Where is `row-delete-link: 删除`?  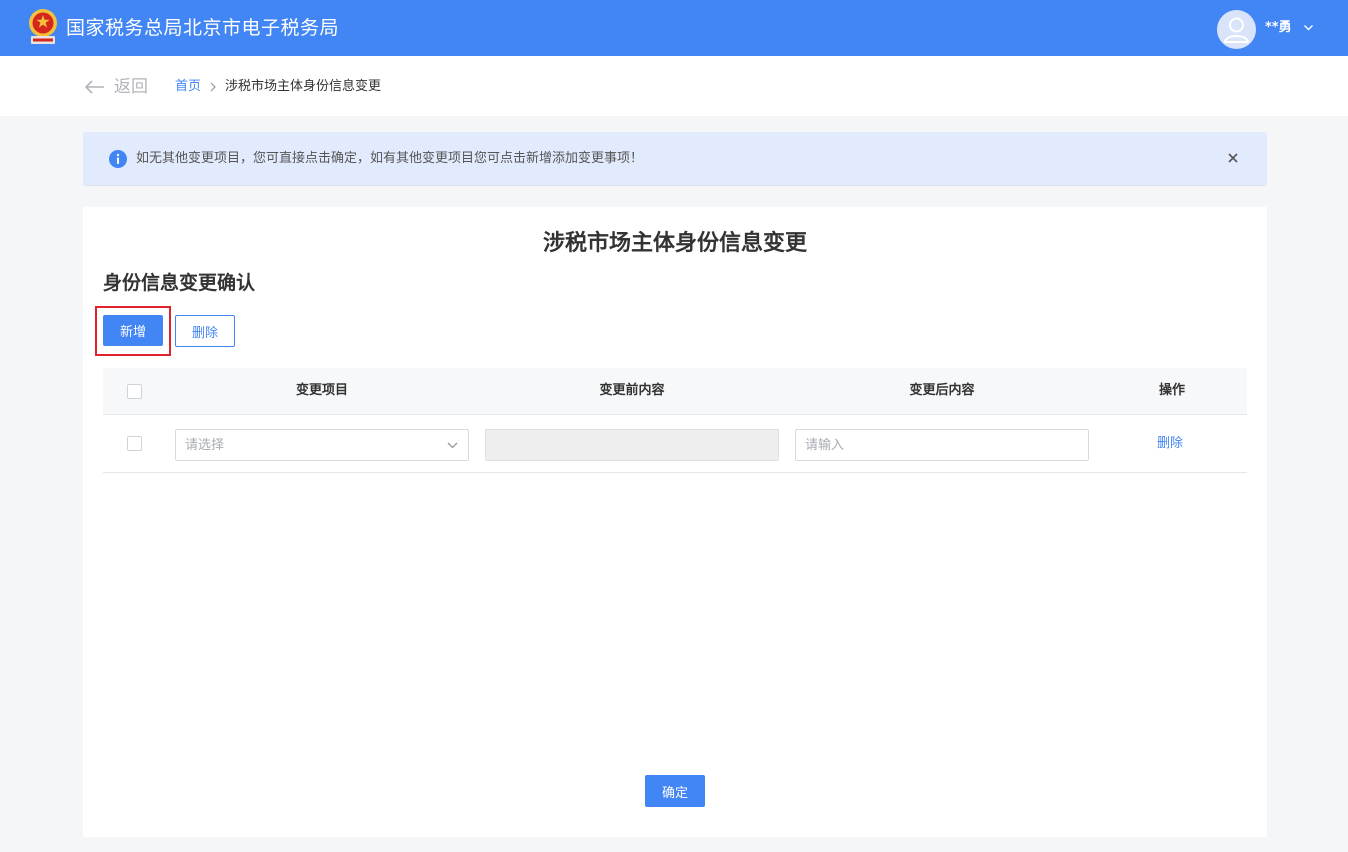
row-delete-link: 删除 is located at coordinates (1170, 444).